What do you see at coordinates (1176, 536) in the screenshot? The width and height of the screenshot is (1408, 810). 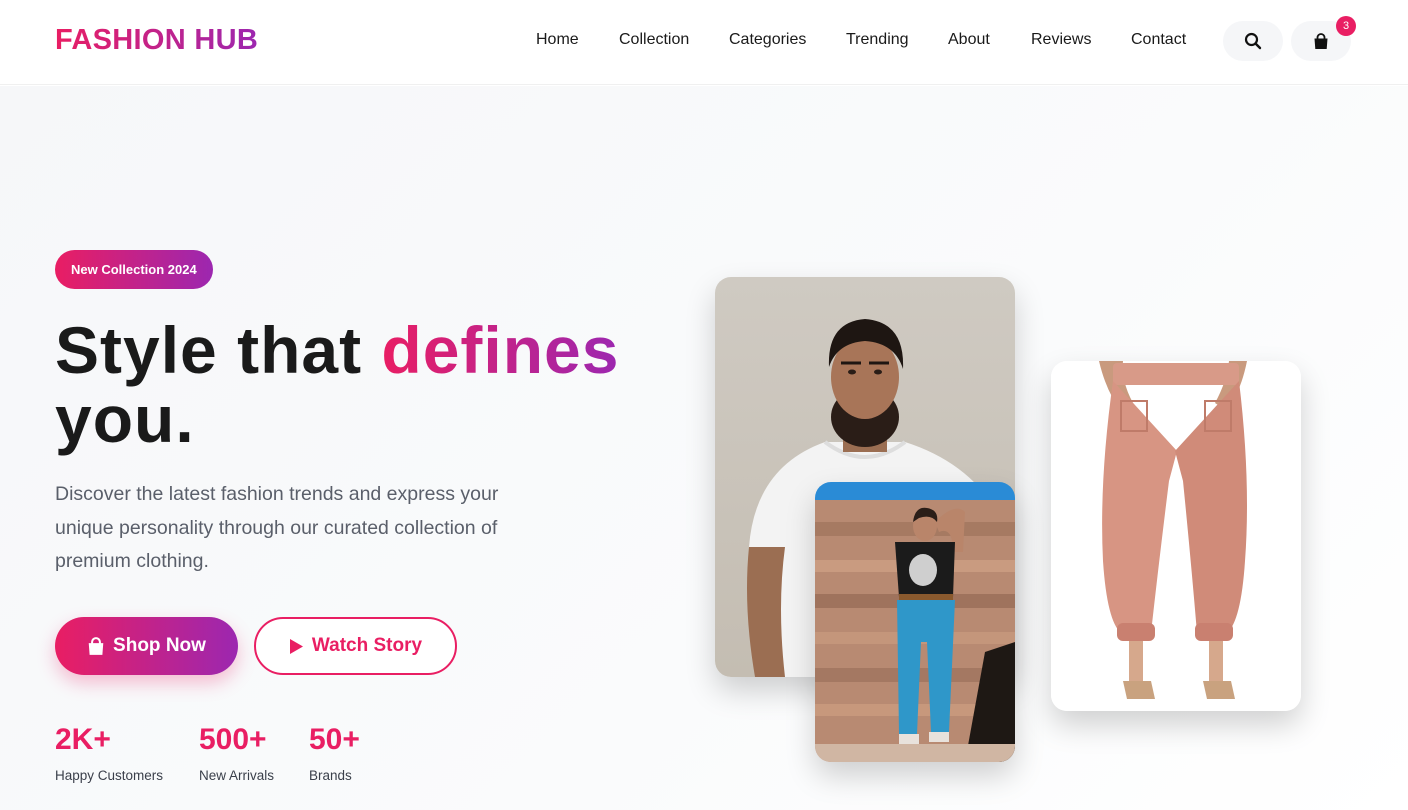 I see `pink-pants-photo` at bounding box center [1176, 536].